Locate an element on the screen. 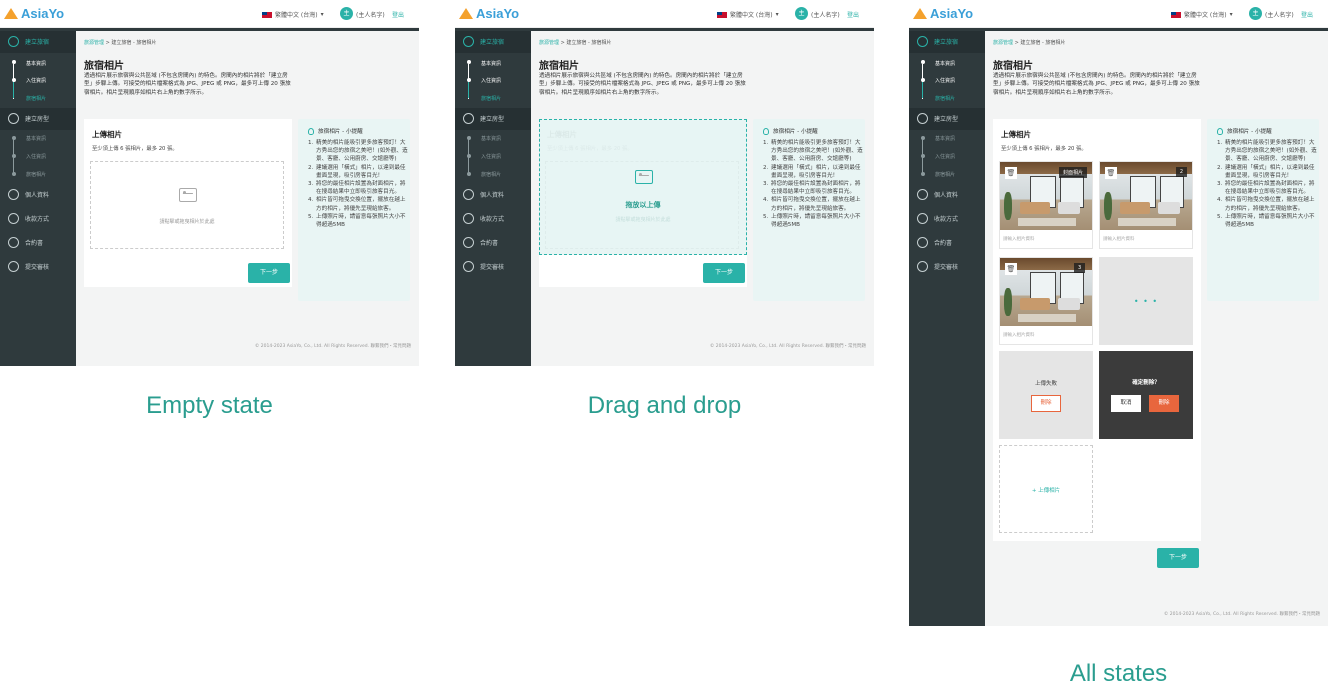 This screenshot has width=1328, height=692. photo-tile-cover: 🗑 封面相片 請輸入相片資料 is located at coordinates (1046, 205).